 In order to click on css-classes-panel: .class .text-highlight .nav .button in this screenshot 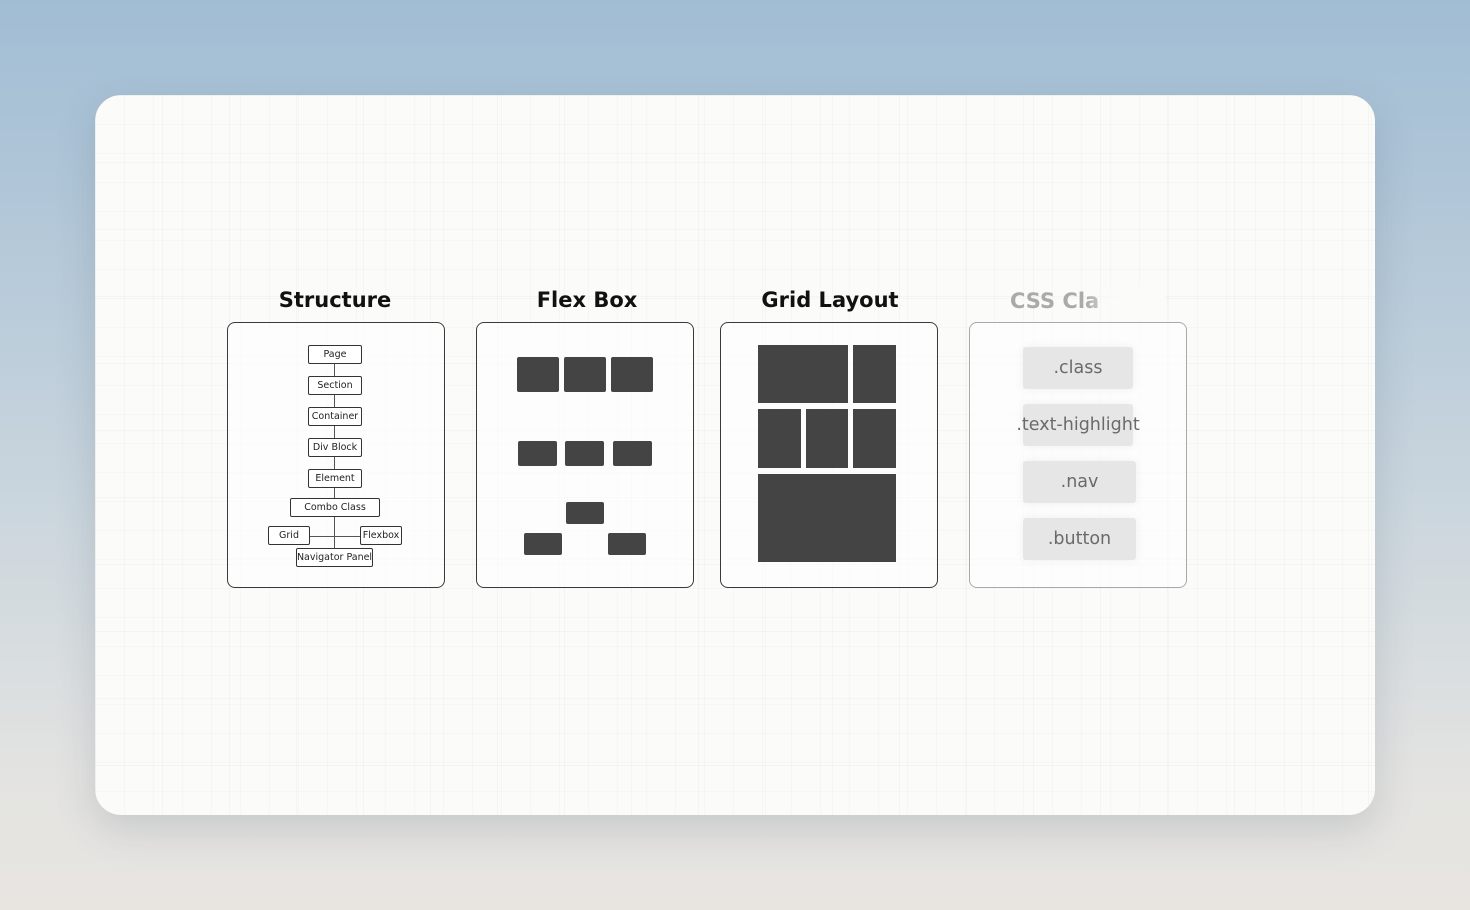, I will do `click(1078, 455)`.